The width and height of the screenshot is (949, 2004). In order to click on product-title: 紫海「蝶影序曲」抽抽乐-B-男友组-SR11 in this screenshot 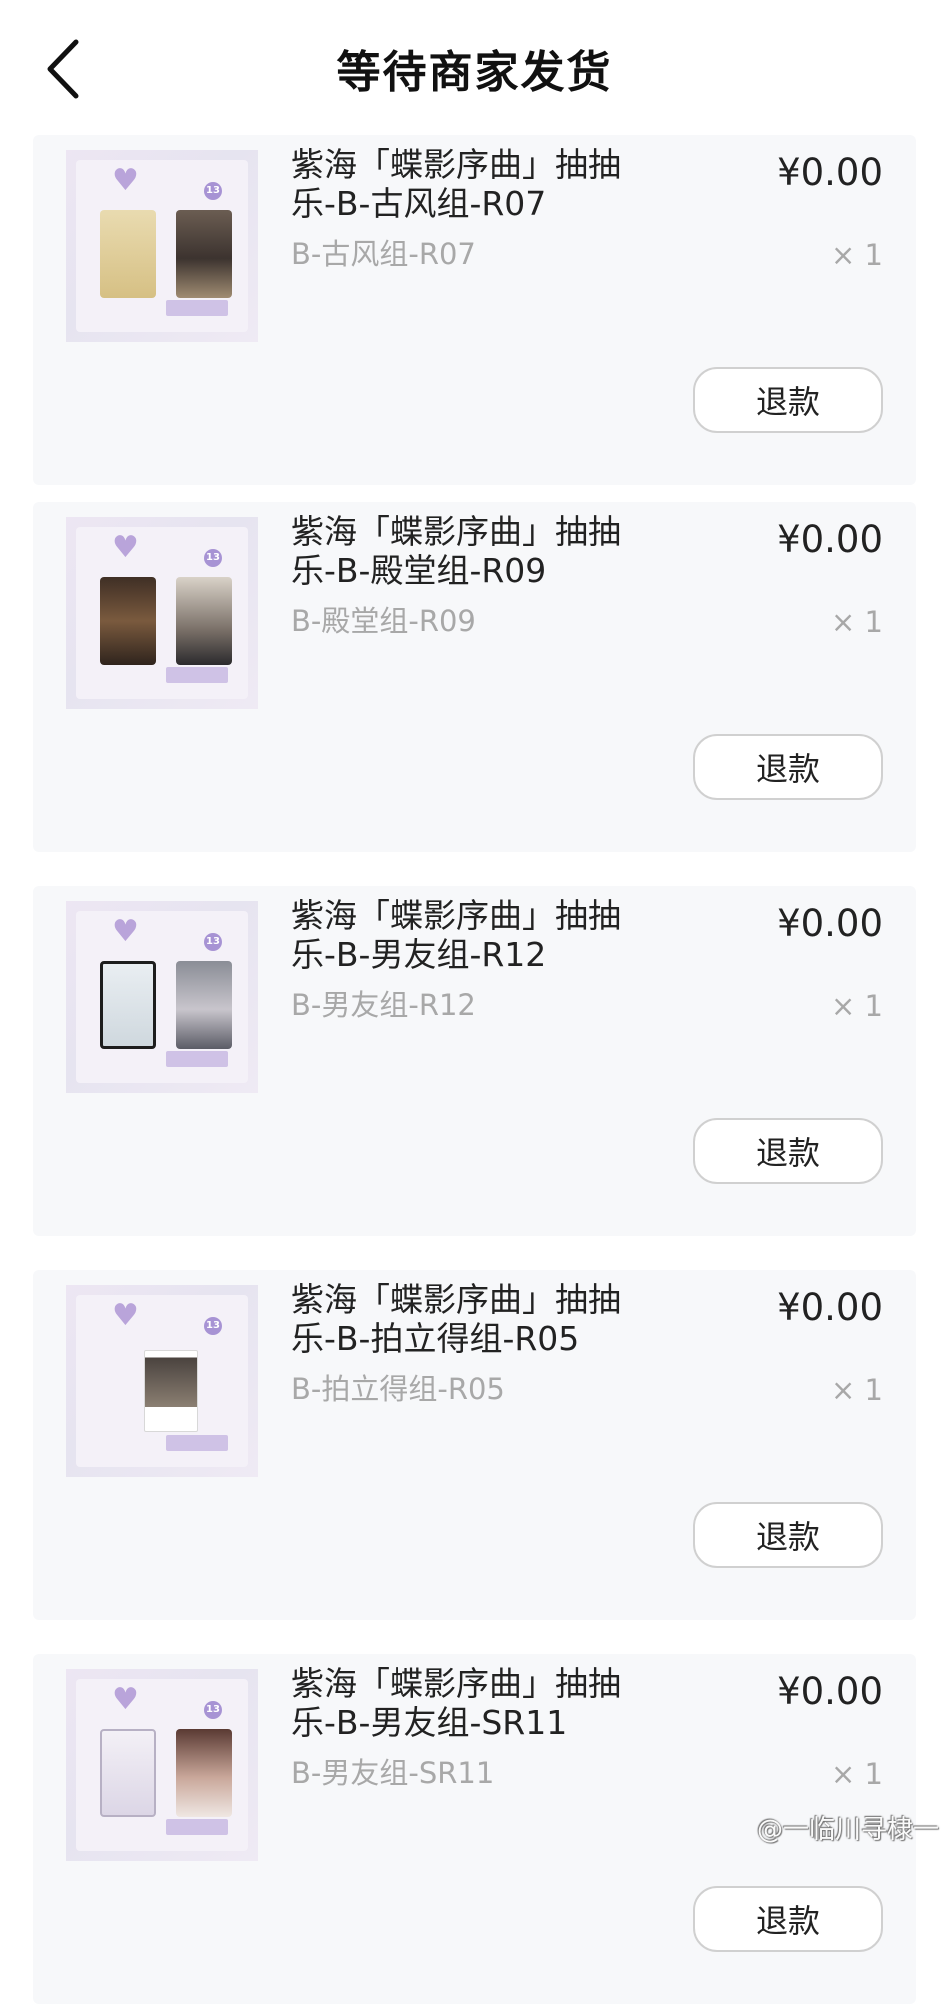, I will do `click(476, 1703)`.